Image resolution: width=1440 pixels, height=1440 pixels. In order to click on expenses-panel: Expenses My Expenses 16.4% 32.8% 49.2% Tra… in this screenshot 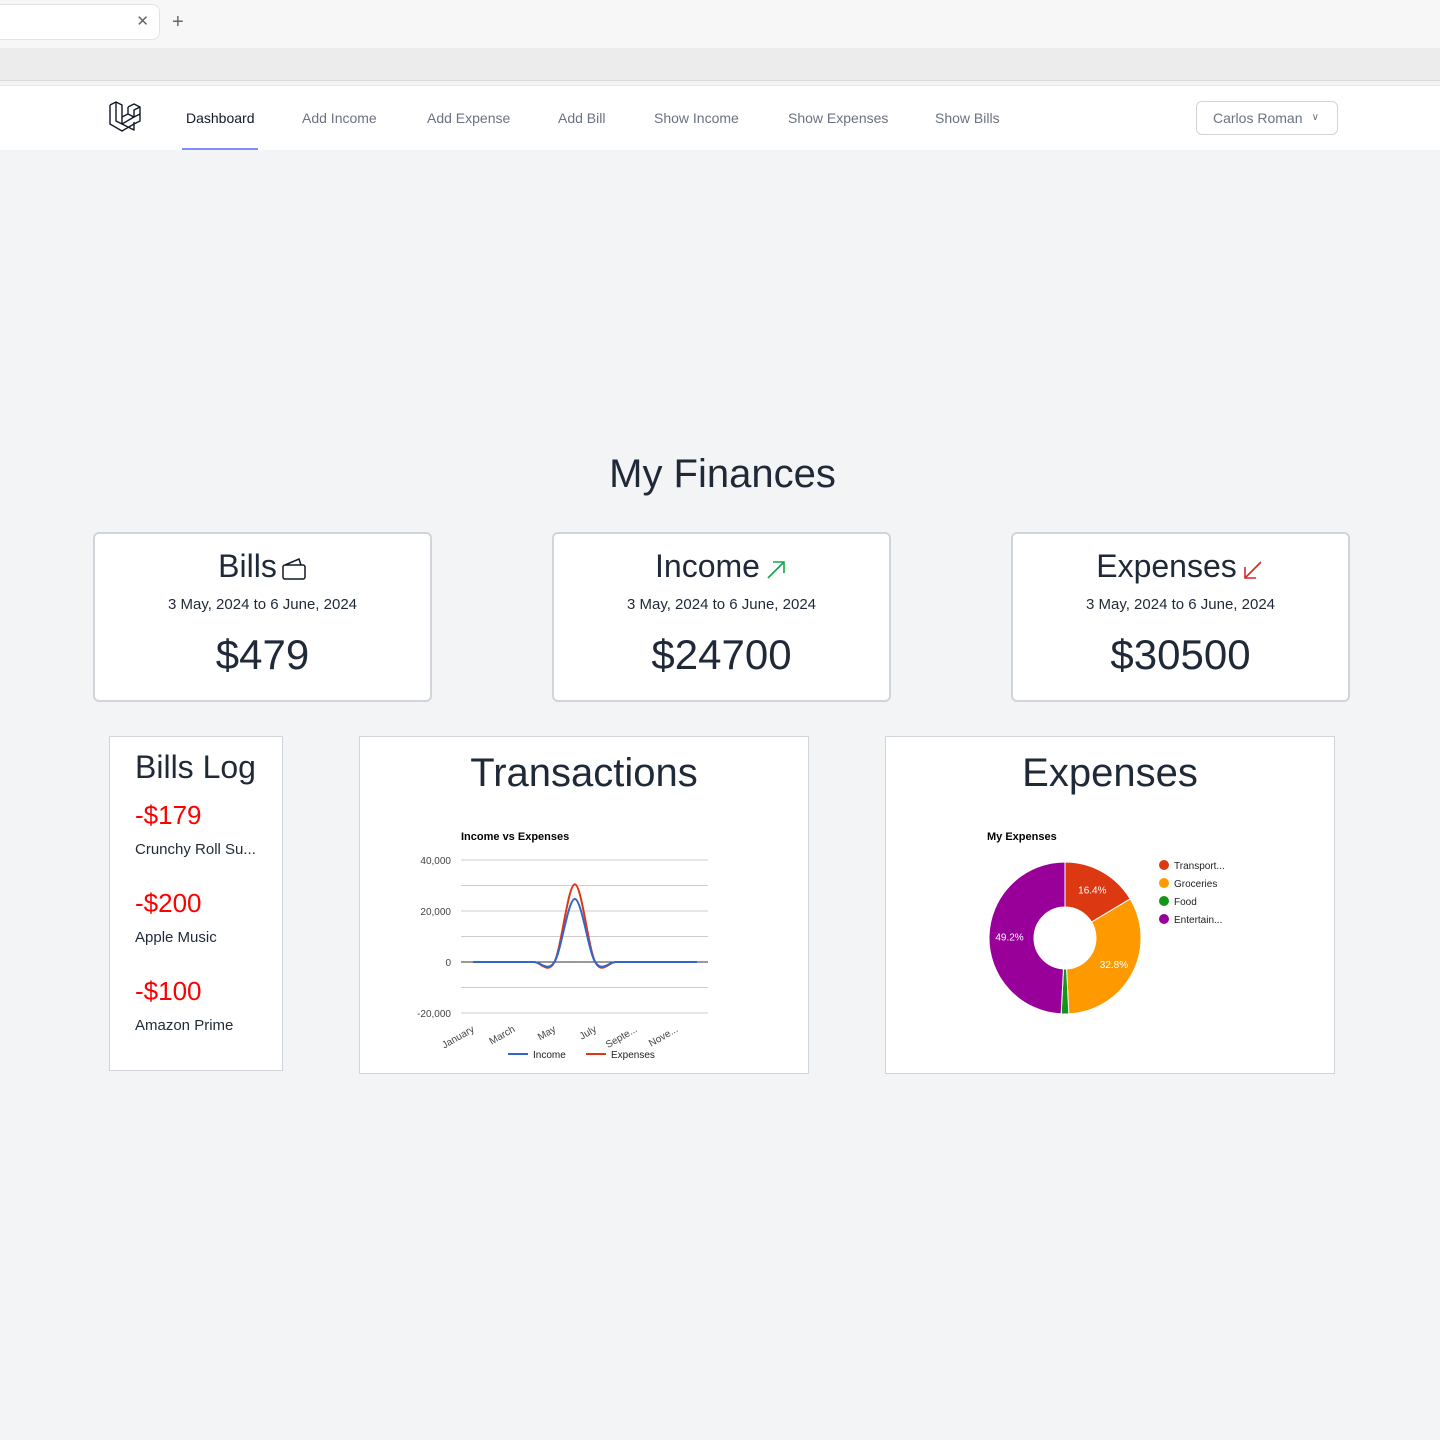, I will do `click(1110, 905)`.